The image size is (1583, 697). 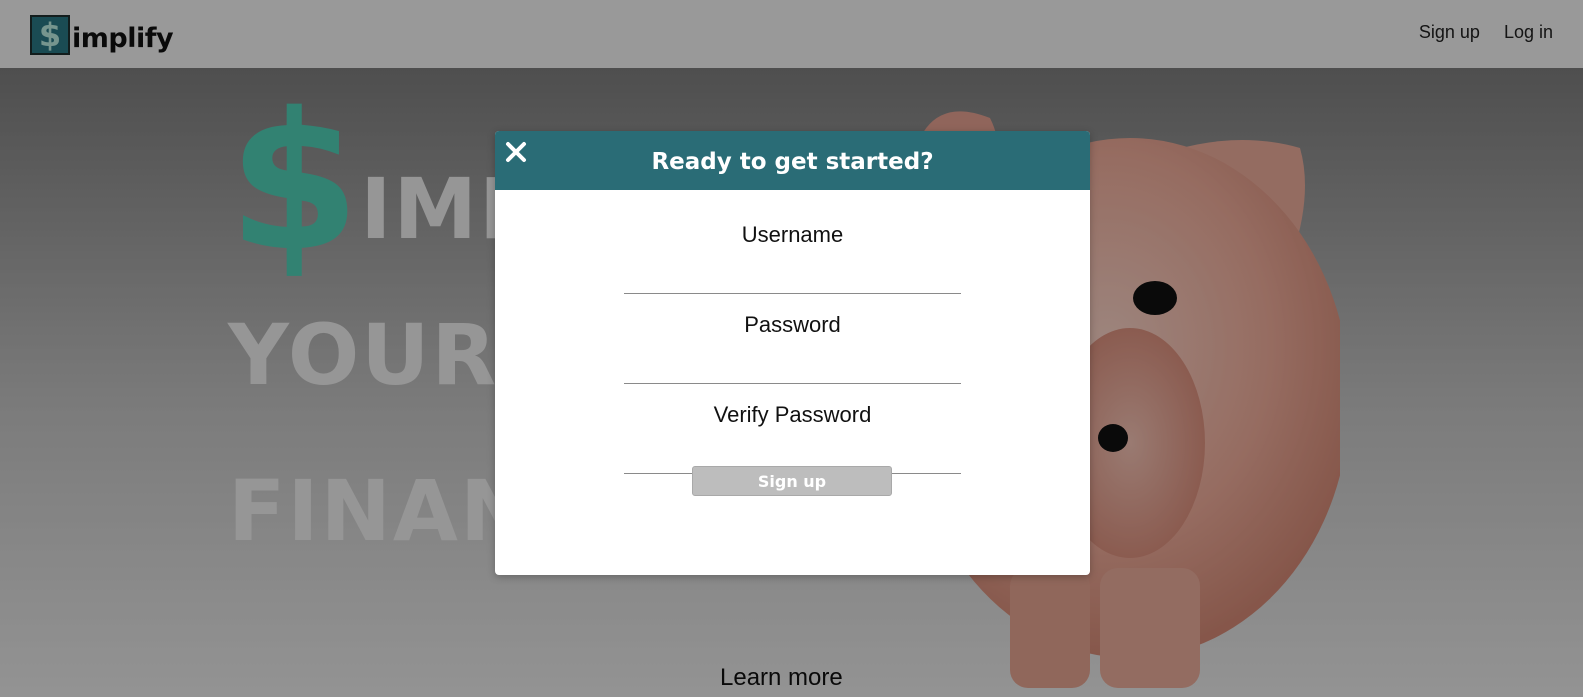 What do you see at coordinates (792, 234) in the screenshot?
I see `username-label: Username` at bounding box center [792, 234].